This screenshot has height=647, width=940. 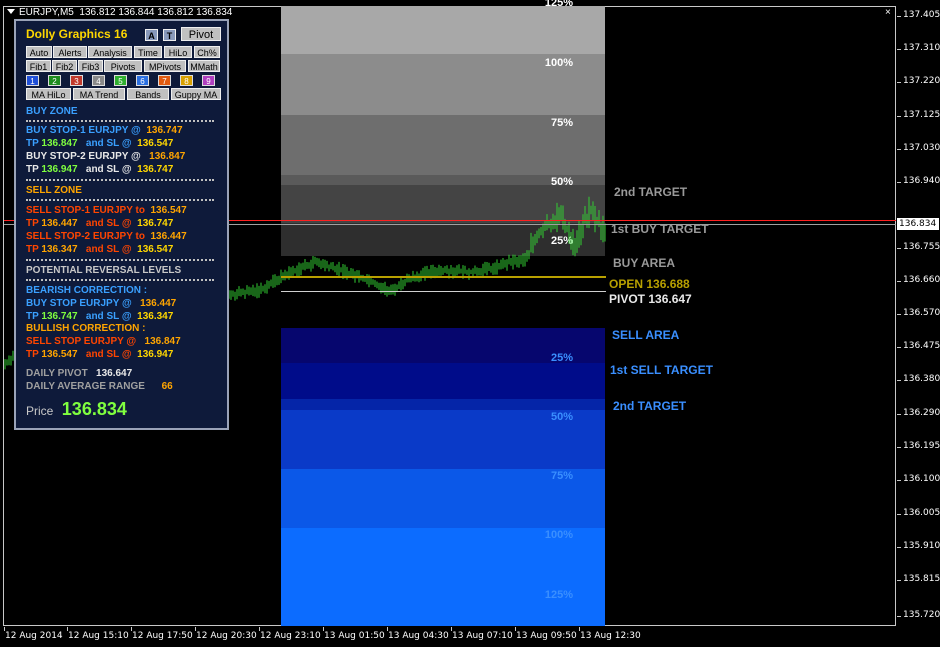 What do you see at coordinates (90, 66) in the screenshot?
I see `btn-fib3: Fib3` at bounding box center [90, 66].